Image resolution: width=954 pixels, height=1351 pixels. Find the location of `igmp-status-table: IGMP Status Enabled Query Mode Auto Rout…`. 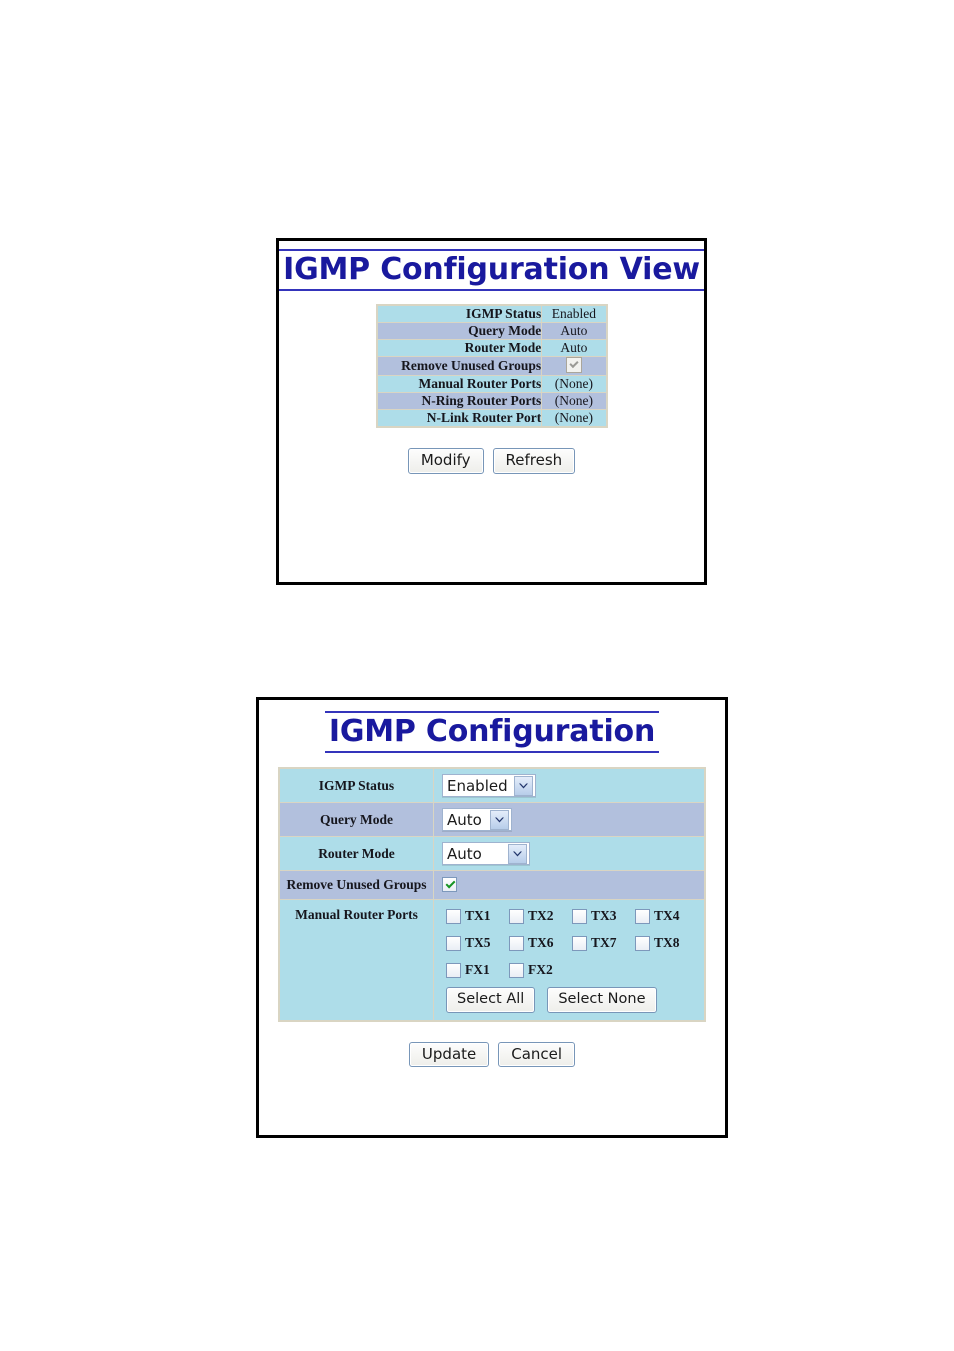

igmp-status-table: IGMP Status Enabled Query Mode Auto Rout… is located at coordinates (491, 366).